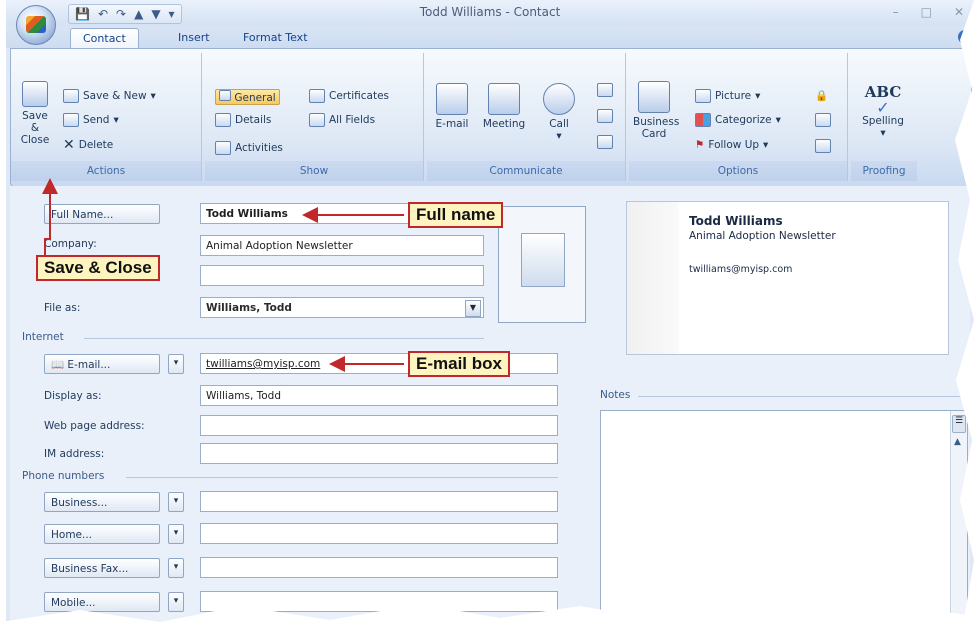 This screenshot has width=974, height=633. What do you see at coordinates (223, 275) in the screenshot?
I see `callout-arrows` at bounding box center [223, 275].